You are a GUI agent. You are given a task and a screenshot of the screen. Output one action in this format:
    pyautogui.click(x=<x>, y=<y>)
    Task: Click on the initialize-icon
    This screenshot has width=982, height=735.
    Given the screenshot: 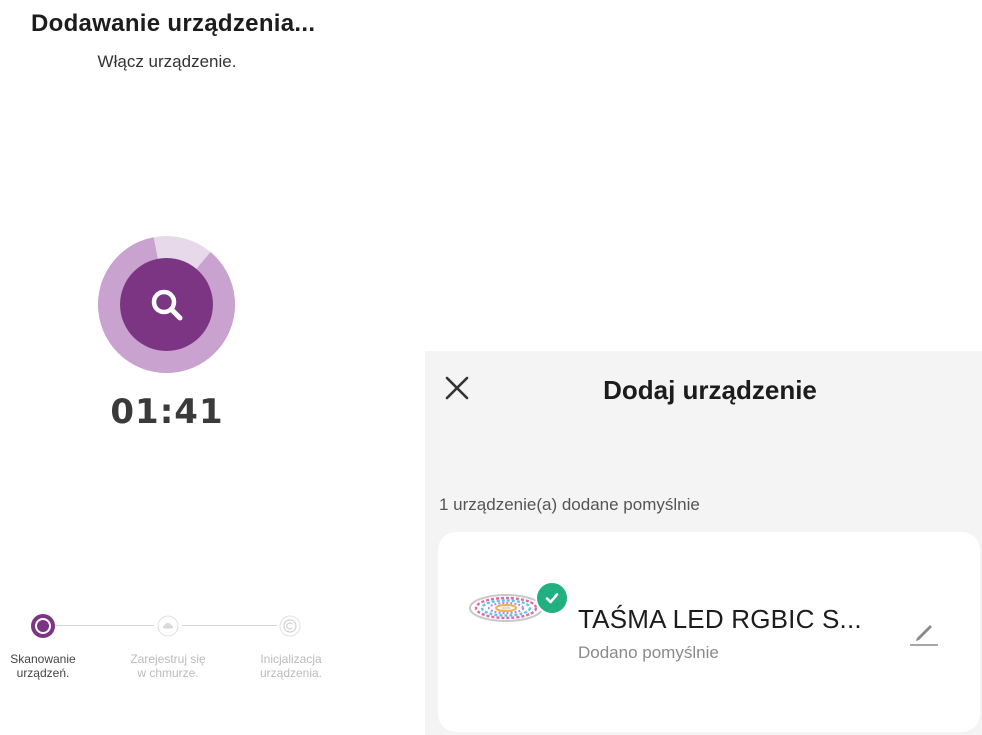 What is the action you would take?
    pyautogui.click(x=290, y=626)
    